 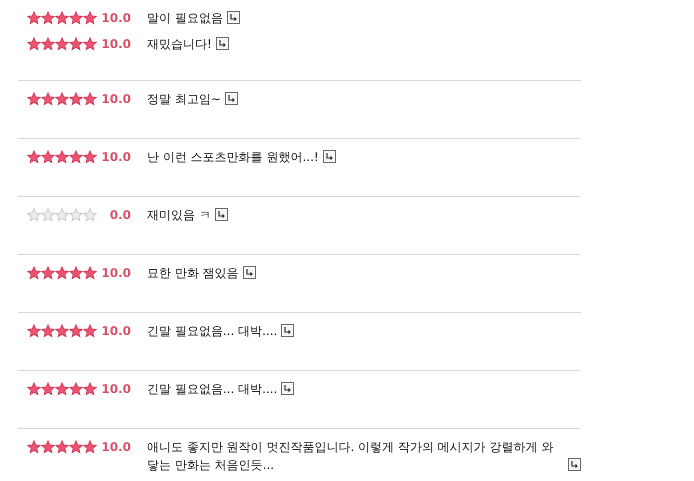 I want to click on review-comment: 말이 필요없음, so click(x=185, y=18).